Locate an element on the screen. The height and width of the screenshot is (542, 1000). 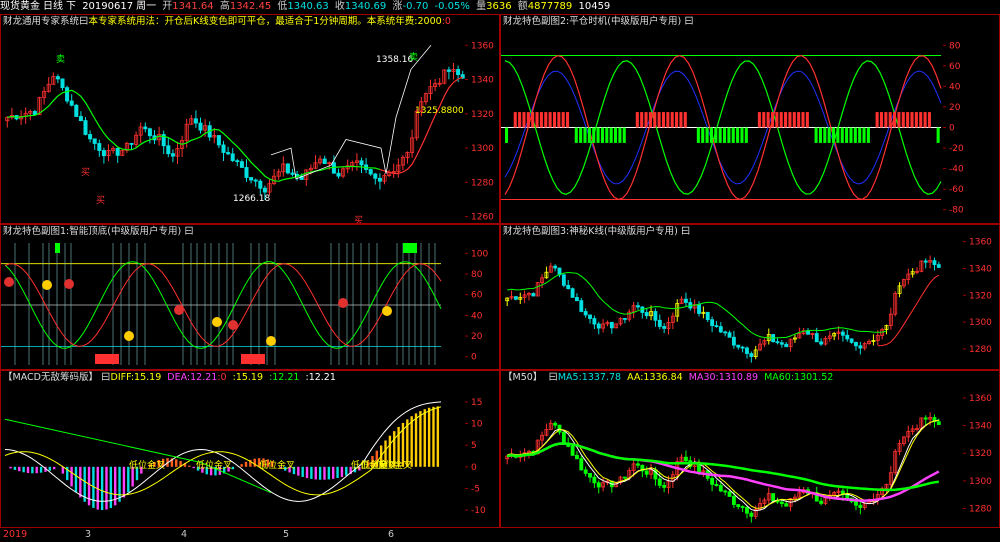
main-trend-red is located at coordinates (421, 125).